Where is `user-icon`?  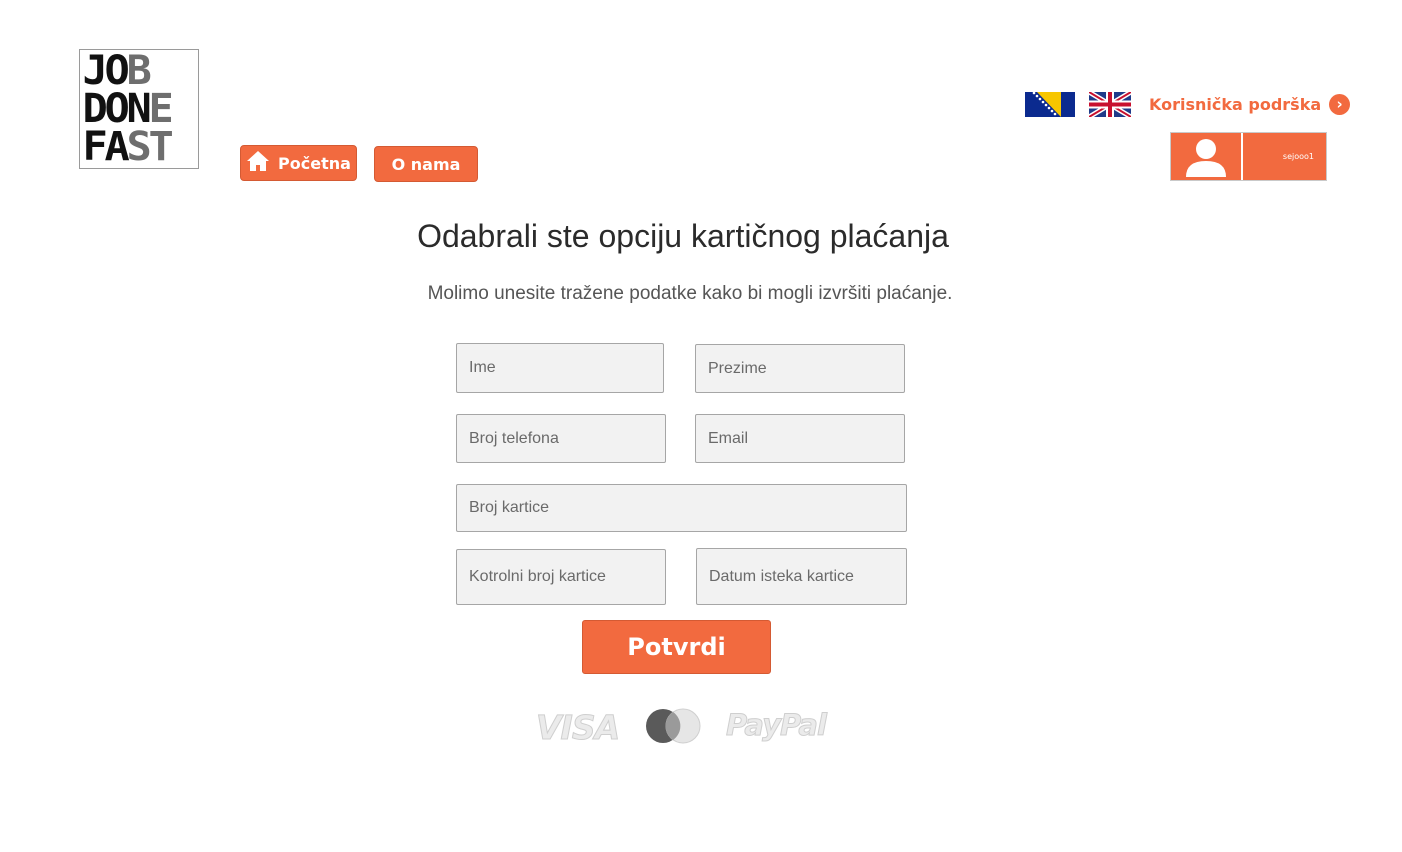 user-icon is located at coordinates (1206, 157).